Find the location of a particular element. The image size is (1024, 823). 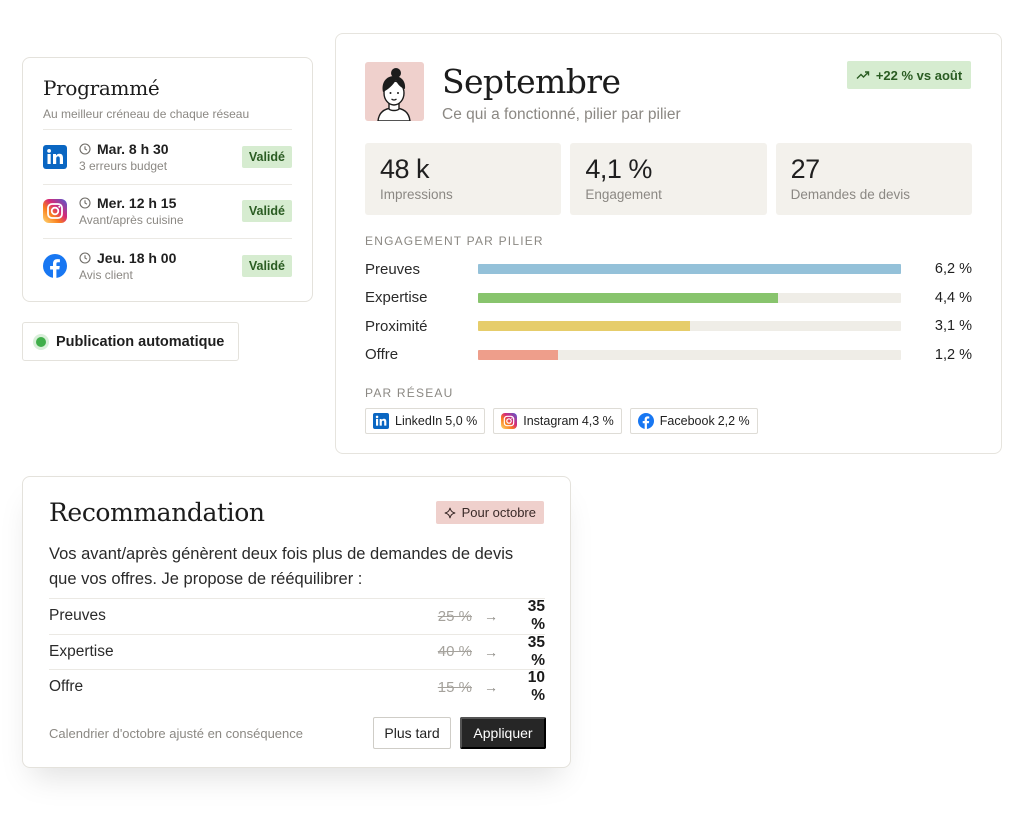

pillar-row: Proximité 3,1 % is located at coordinates (668, 326).